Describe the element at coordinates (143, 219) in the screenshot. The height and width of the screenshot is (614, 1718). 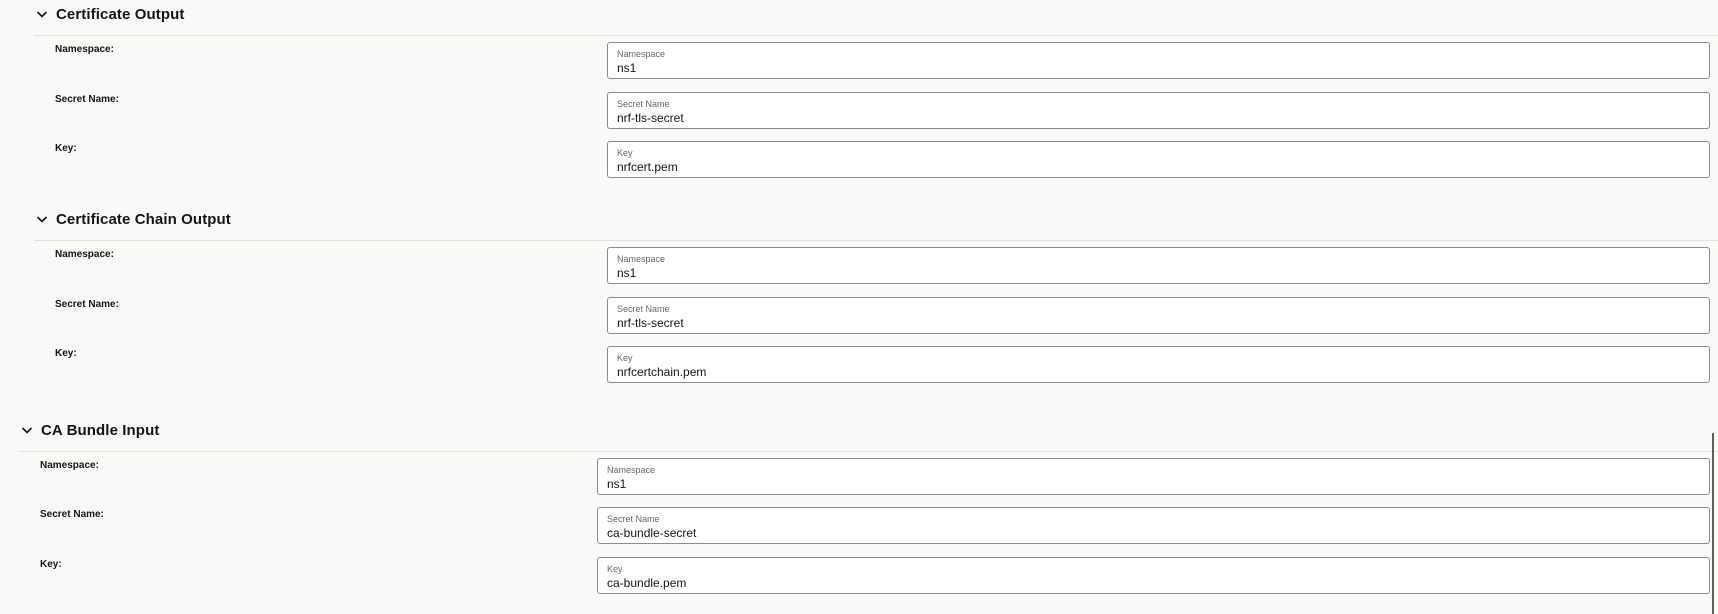
I see `section-title: Certificate Chain Output` at that location.